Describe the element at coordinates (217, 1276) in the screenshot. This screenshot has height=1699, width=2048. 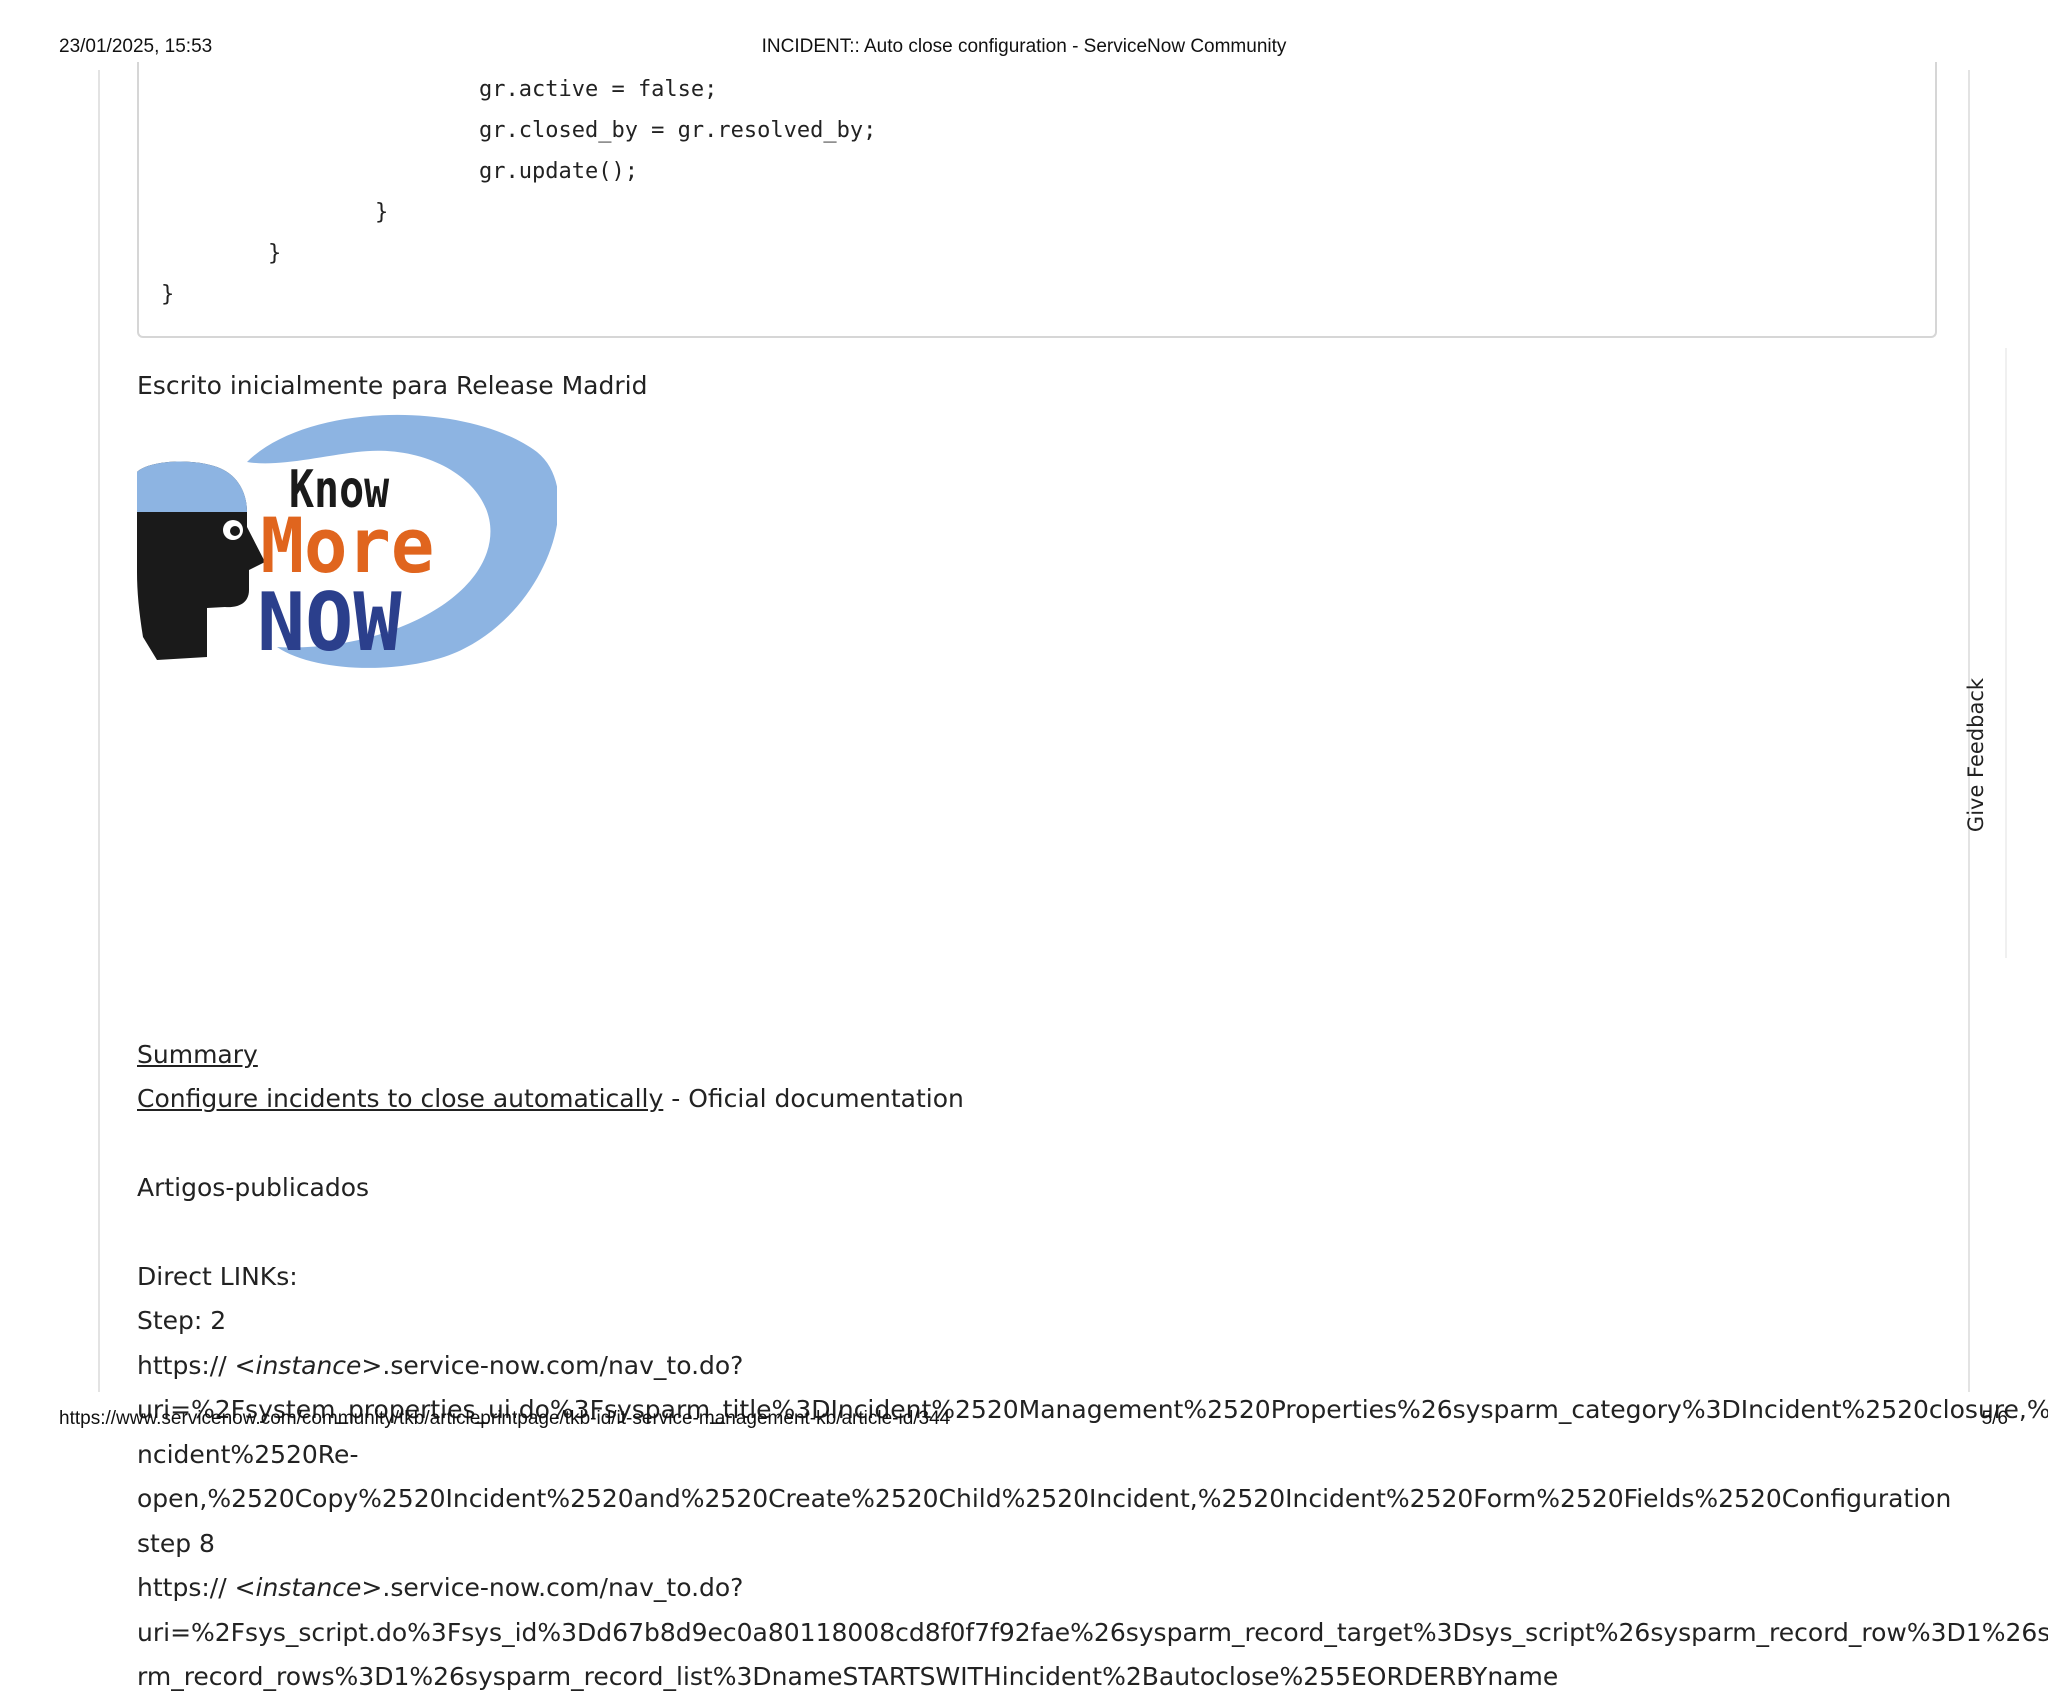
I see `direct-links-heading: Direct LINKs:` at that location.